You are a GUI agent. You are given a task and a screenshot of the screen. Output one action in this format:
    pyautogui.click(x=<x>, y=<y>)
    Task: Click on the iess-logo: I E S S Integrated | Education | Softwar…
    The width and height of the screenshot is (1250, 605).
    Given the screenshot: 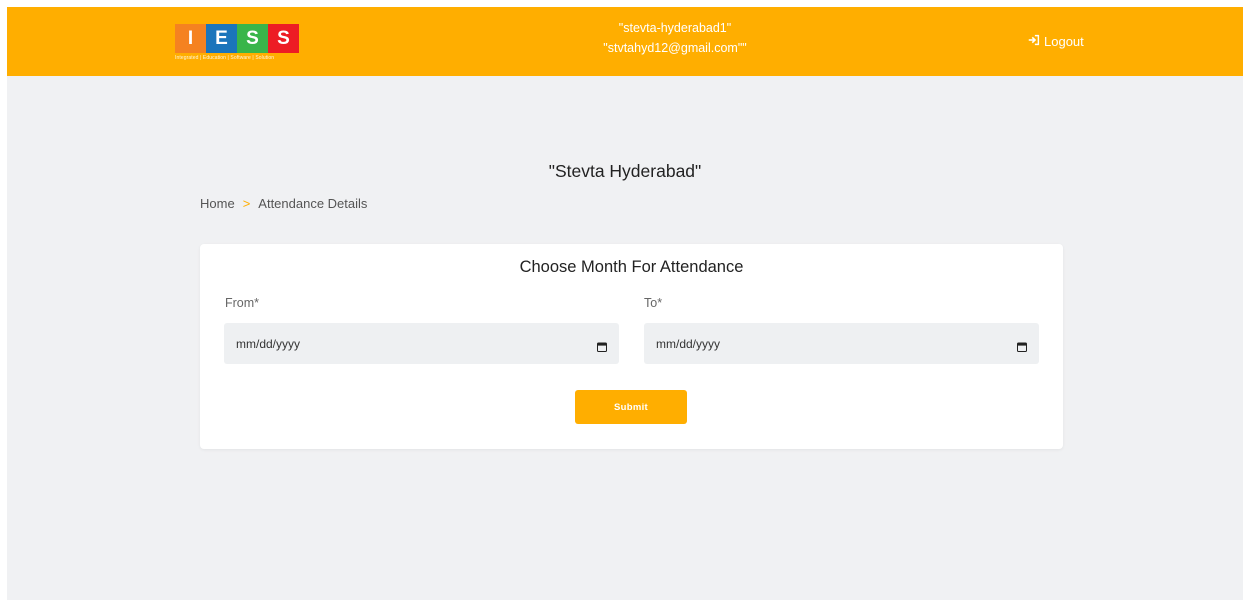 What is the action you would take?
    pyautogui.click(x=237, y=43)
    